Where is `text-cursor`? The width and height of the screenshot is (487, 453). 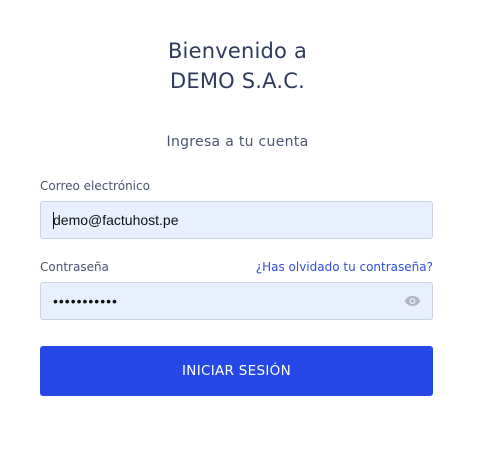
text-cursor is located at coordinates (53, 220).